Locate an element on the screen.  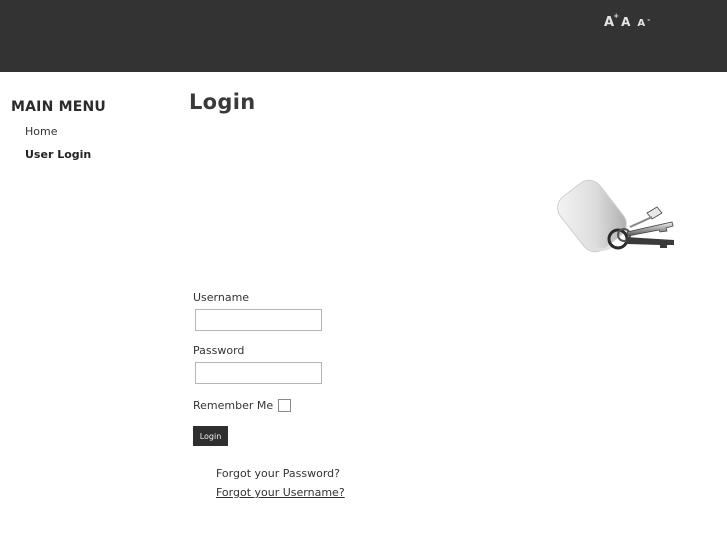
forgot-username-link: Forgot your Username? is located at coordinates (280, 492).